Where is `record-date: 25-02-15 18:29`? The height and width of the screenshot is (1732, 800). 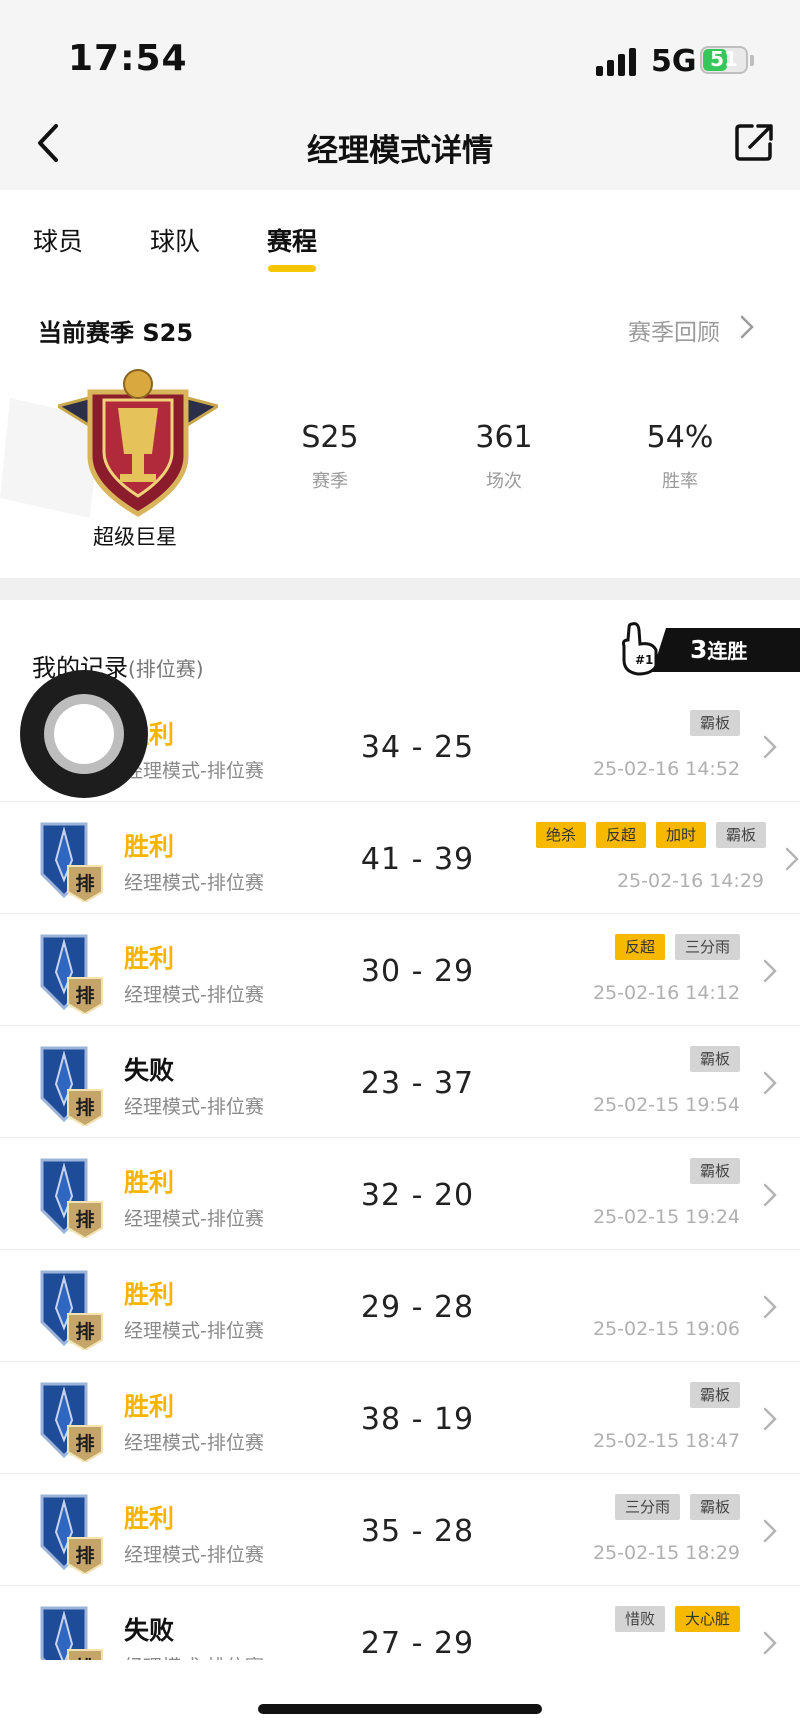 record-date: 25-02-15 18:29 is located at coordinates (666, 1553).